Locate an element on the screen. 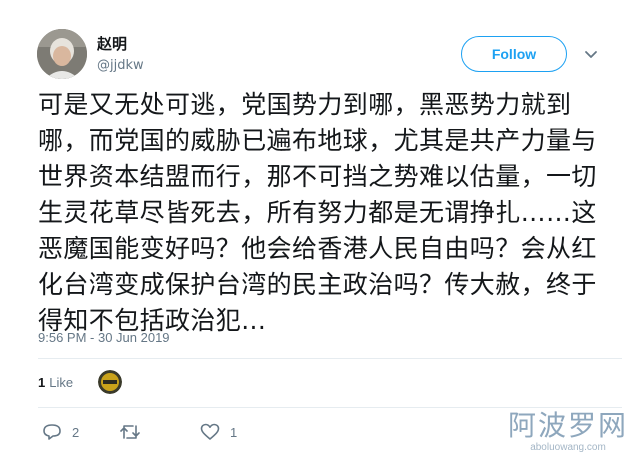 This screenshot has height=460, width=638. likes-summary: 1 Like is located at coordinates (55, 382).